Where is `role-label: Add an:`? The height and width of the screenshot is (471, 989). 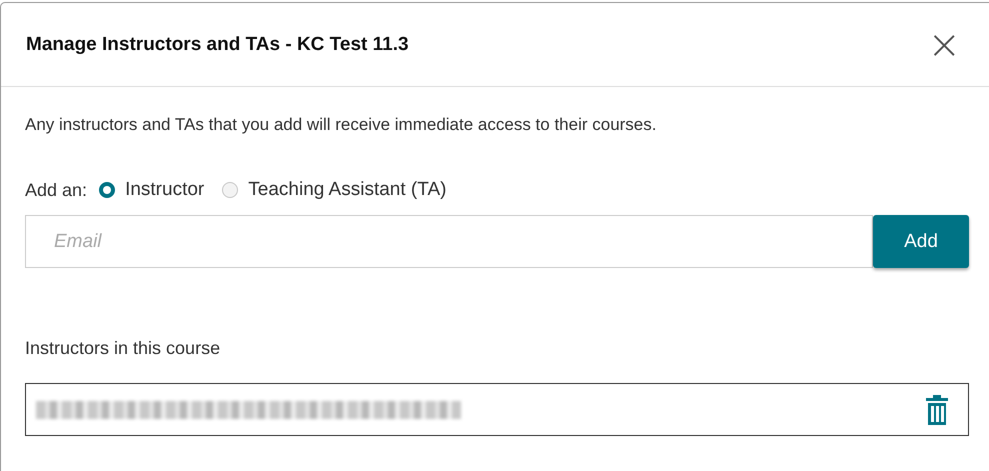
role-label: Add an: is located at coordinates (56, 190).